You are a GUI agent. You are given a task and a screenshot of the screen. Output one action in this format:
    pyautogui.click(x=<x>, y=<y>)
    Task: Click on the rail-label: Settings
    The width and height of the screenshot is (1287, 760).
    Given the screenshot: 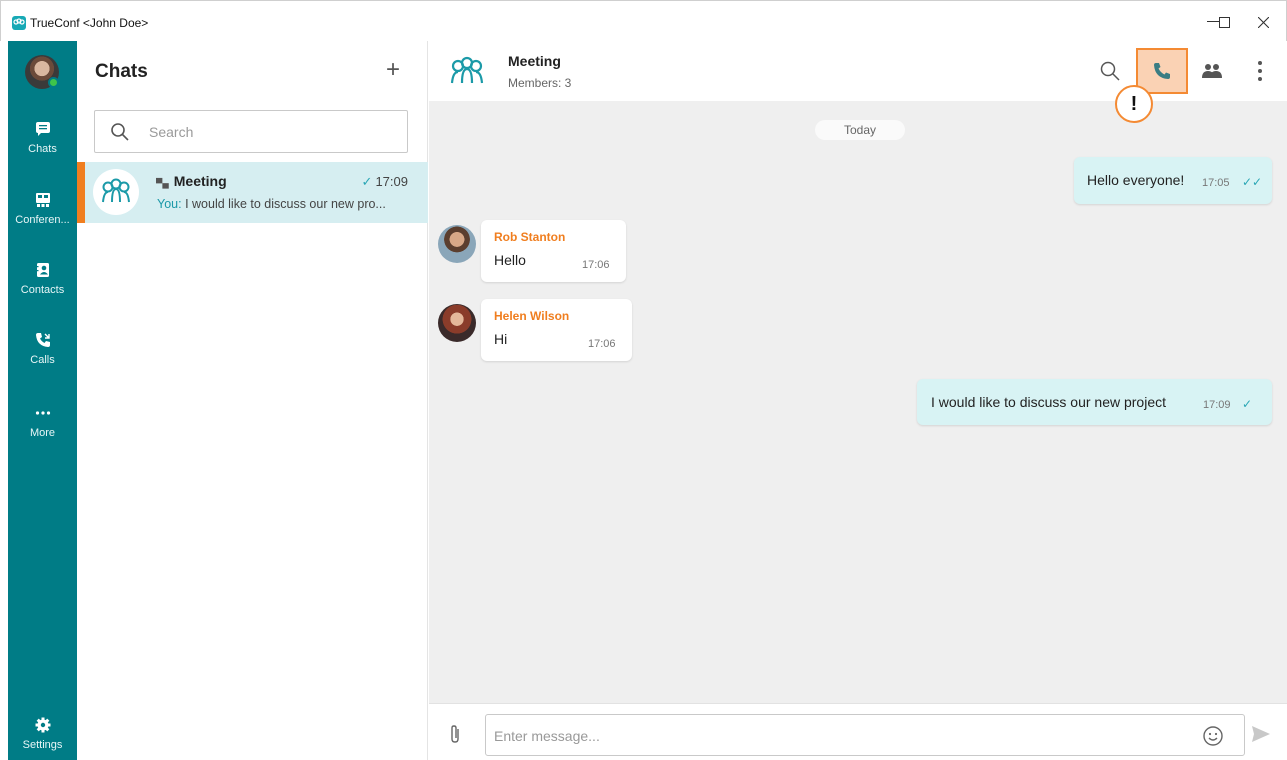 What is the action you would take?
    pyautogui.click(x=42, y=745)
    